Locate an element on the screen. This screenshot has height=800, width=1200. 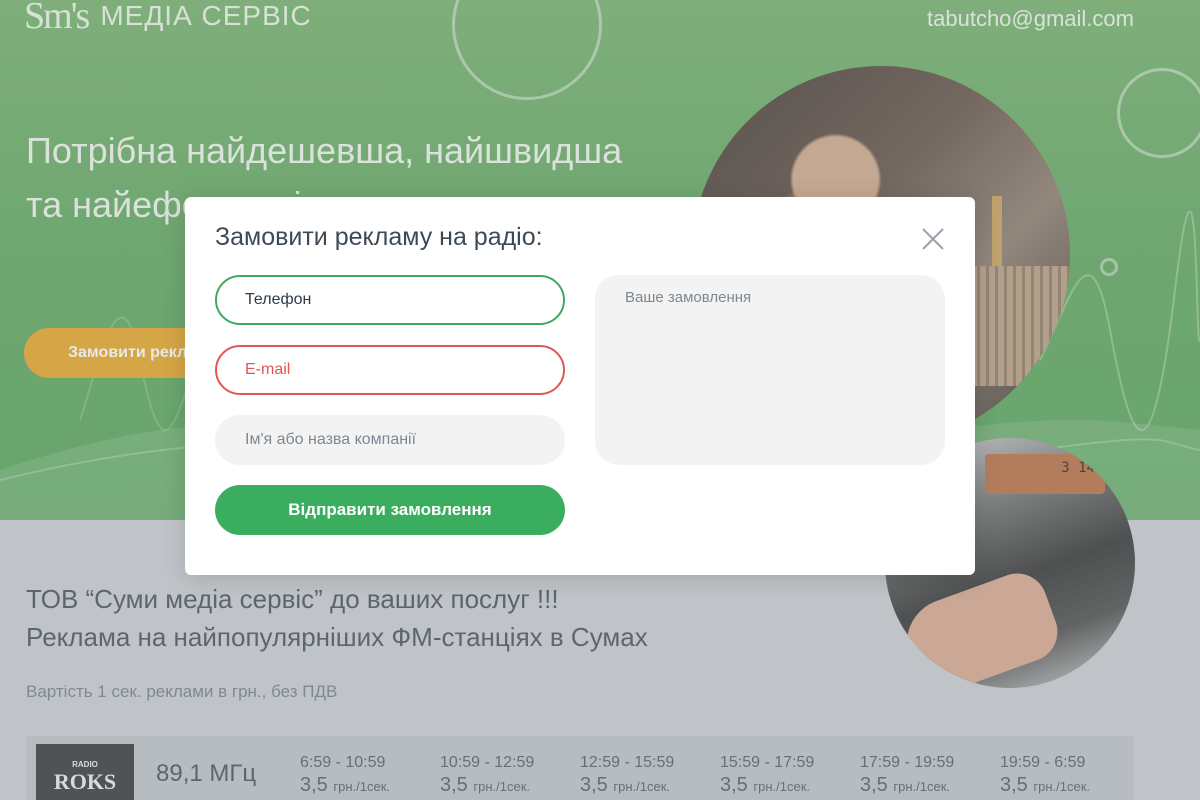
close-icon is located at coordinates (933, 239).